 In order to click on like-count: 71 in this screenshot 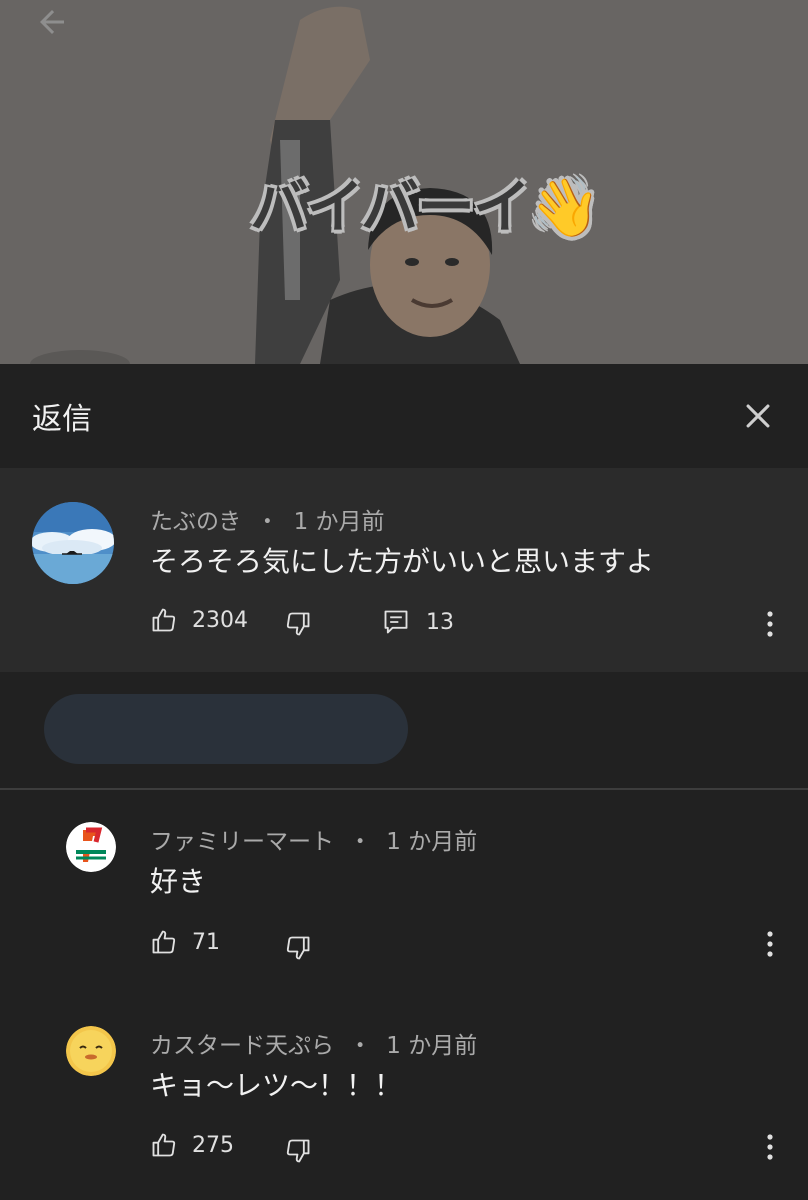, I will do `click(206, 942)`.